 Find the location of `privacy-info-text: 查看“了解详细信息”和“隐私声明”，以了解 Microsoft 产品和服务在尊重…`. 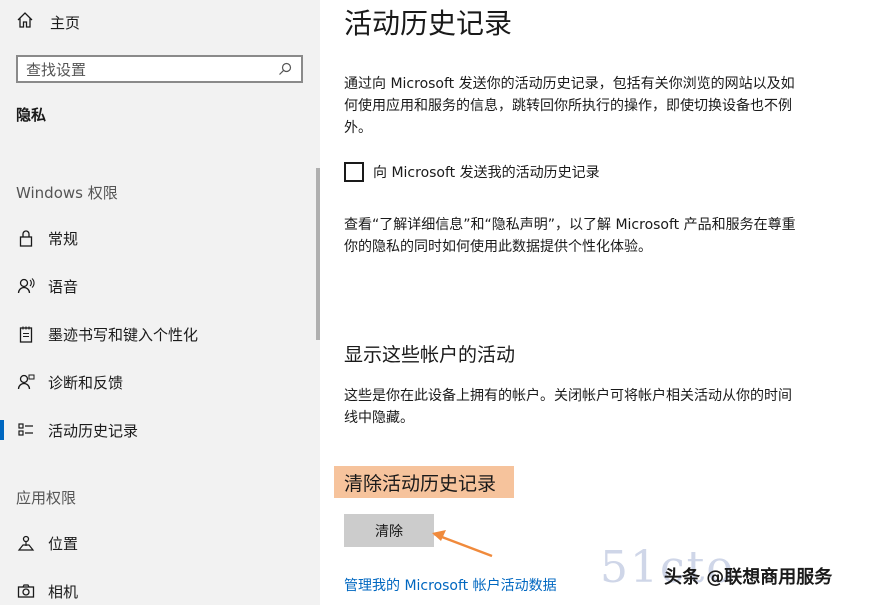

privacy-info-text: 查看“了解详细信息”和“隐私声明”，以了解 Microsoft 产品和服务在尊重… is located at coordinates (570, 236).